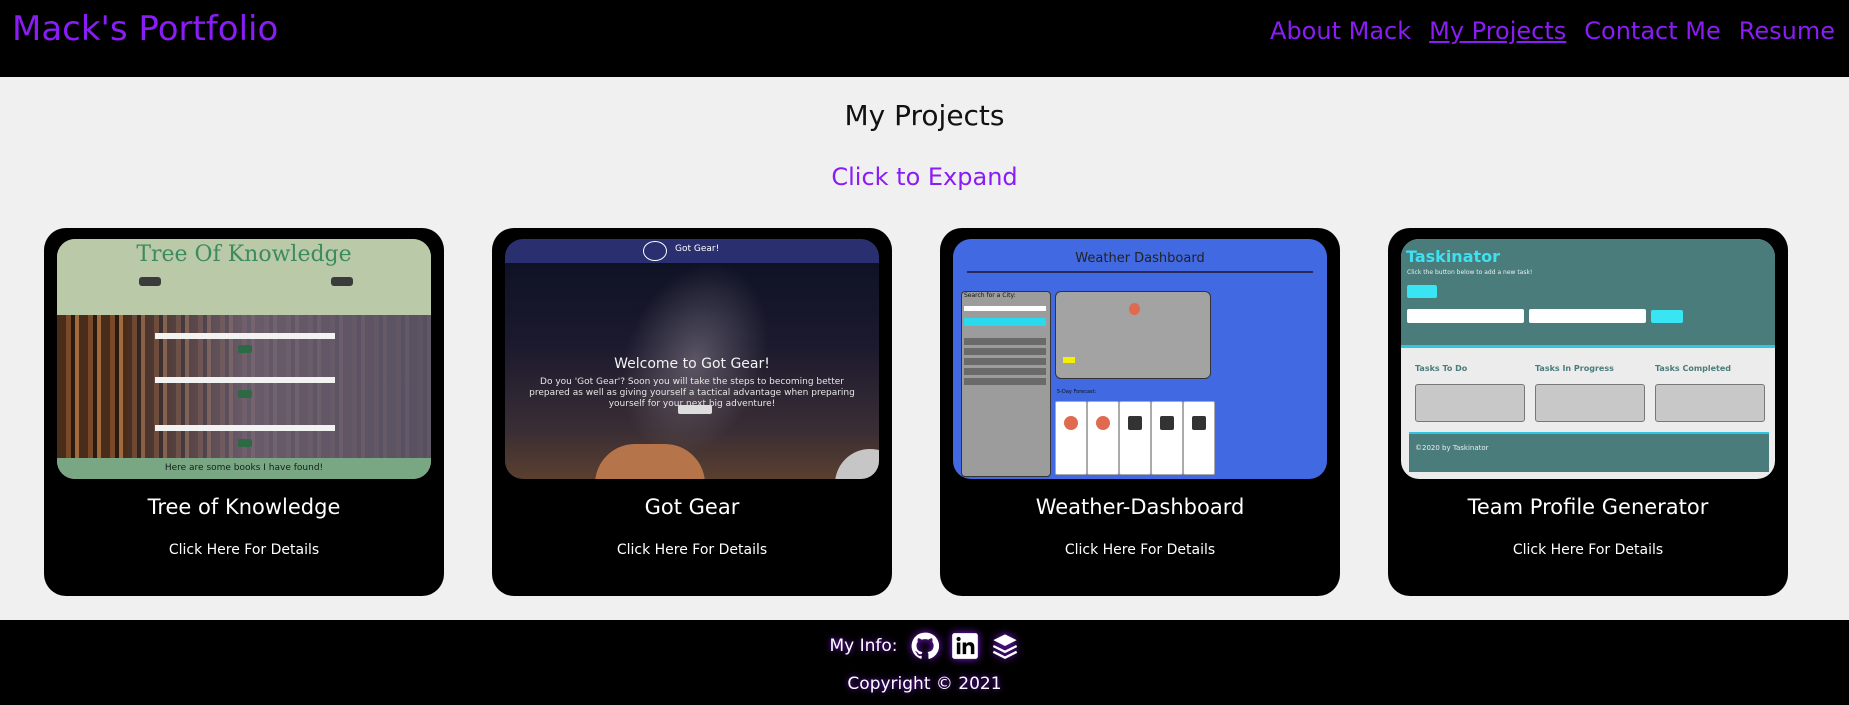 Image resolution: width=1849 pixels, height=705 pixels. I want to click on thumb-search-button, so click(1005, 322).